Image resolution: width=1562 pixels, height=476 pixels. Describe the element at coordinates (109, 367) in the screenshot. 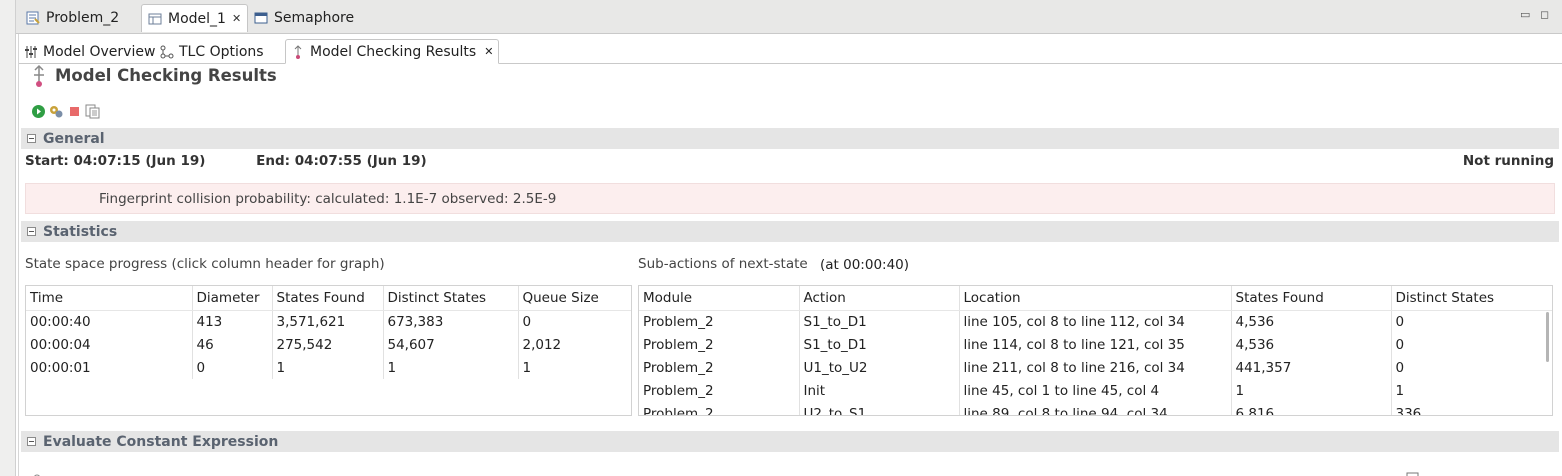

I see `cell: 00:00:01` at that location.